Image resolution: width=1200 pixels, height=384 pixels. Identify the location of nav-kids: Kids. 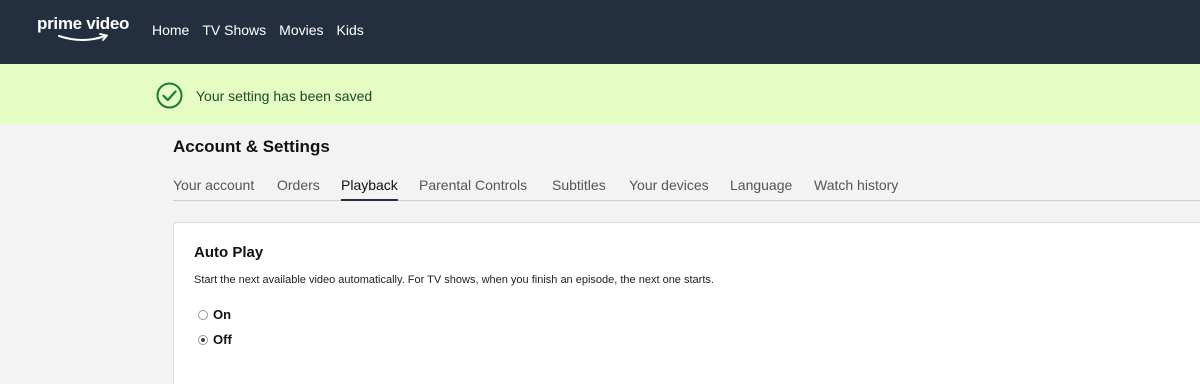
(350, 30).